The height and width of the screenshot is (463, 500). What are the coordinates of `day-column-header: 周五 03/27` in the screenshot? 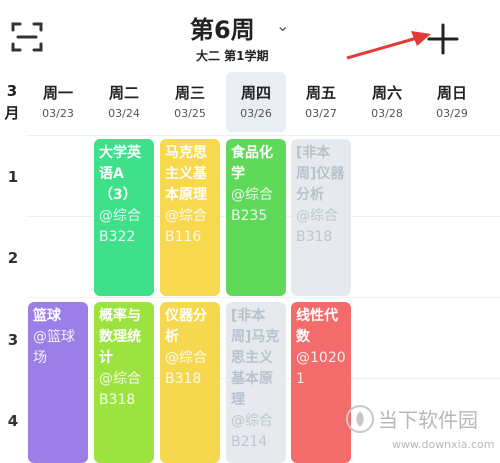 It's located at (321, 102).